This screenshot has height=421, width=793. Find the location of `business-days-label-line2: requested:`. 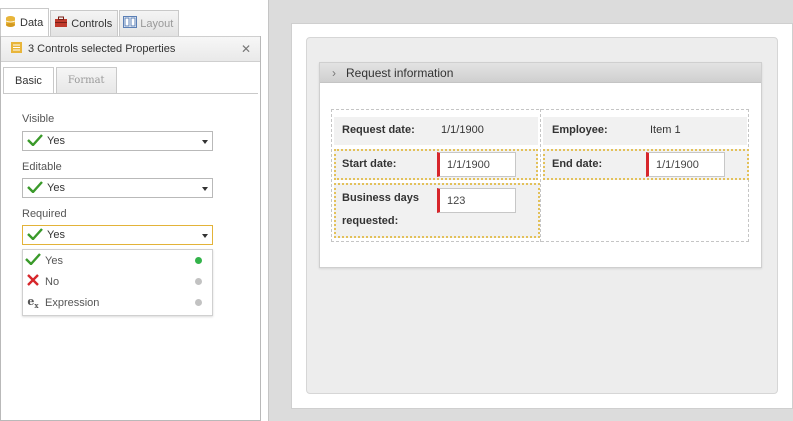

business-days-label-line2: requested: is located at coordinates (370, 221).